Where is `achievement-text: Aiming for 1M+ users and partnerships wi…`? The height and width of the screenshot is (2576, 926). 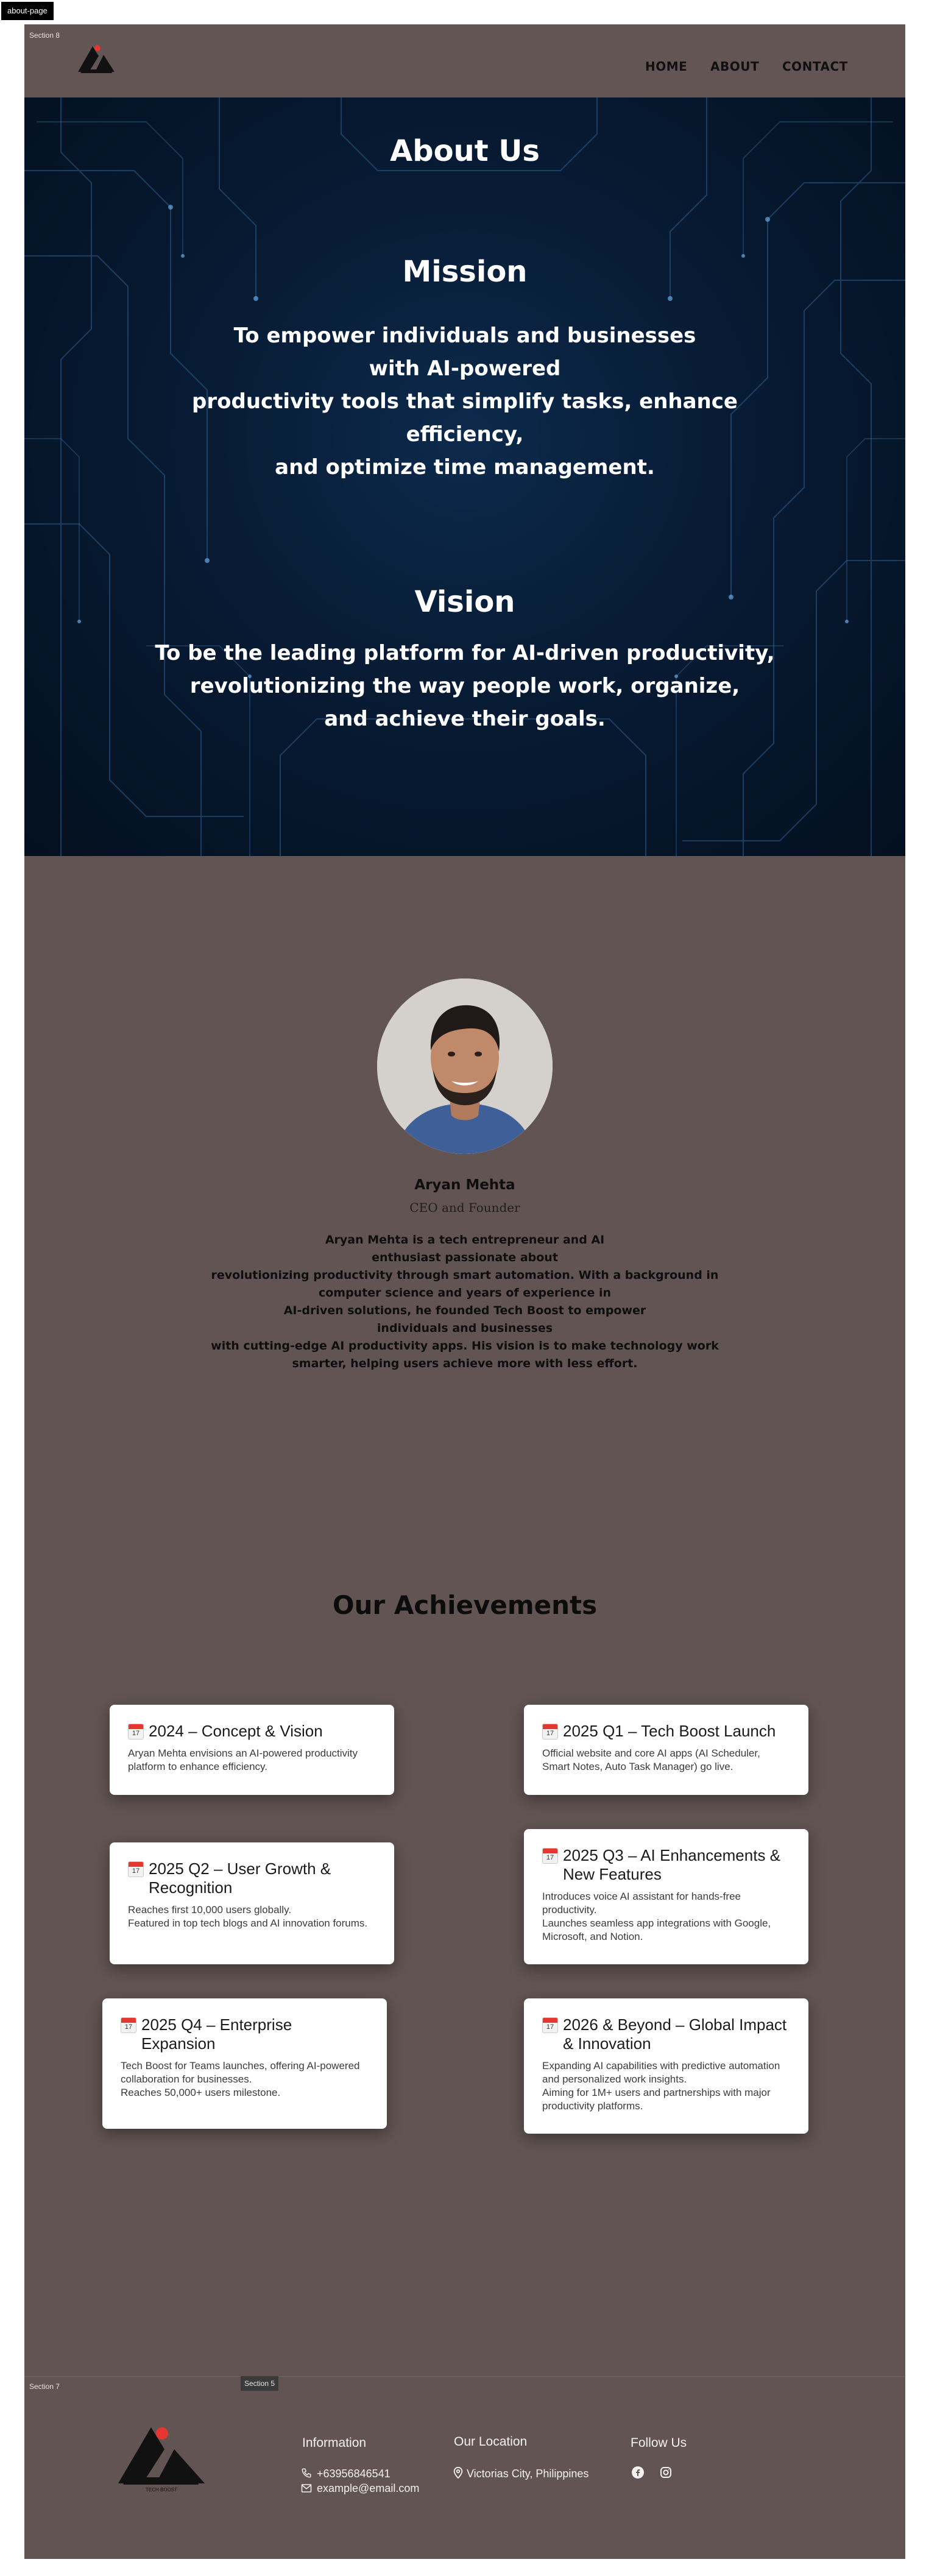
achievement-text: Aiming for 1M+ users and partnerships wi… is located at coordinates (656, 2099).